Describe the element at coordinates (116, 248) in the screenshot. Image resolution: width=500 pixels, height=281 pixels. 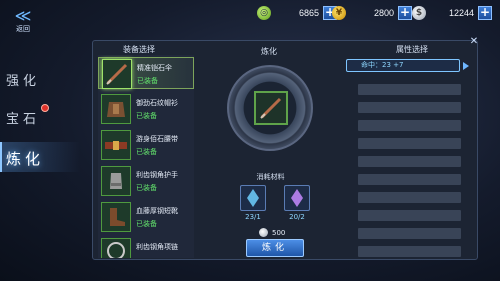
I see `necklace-icon` at that location.